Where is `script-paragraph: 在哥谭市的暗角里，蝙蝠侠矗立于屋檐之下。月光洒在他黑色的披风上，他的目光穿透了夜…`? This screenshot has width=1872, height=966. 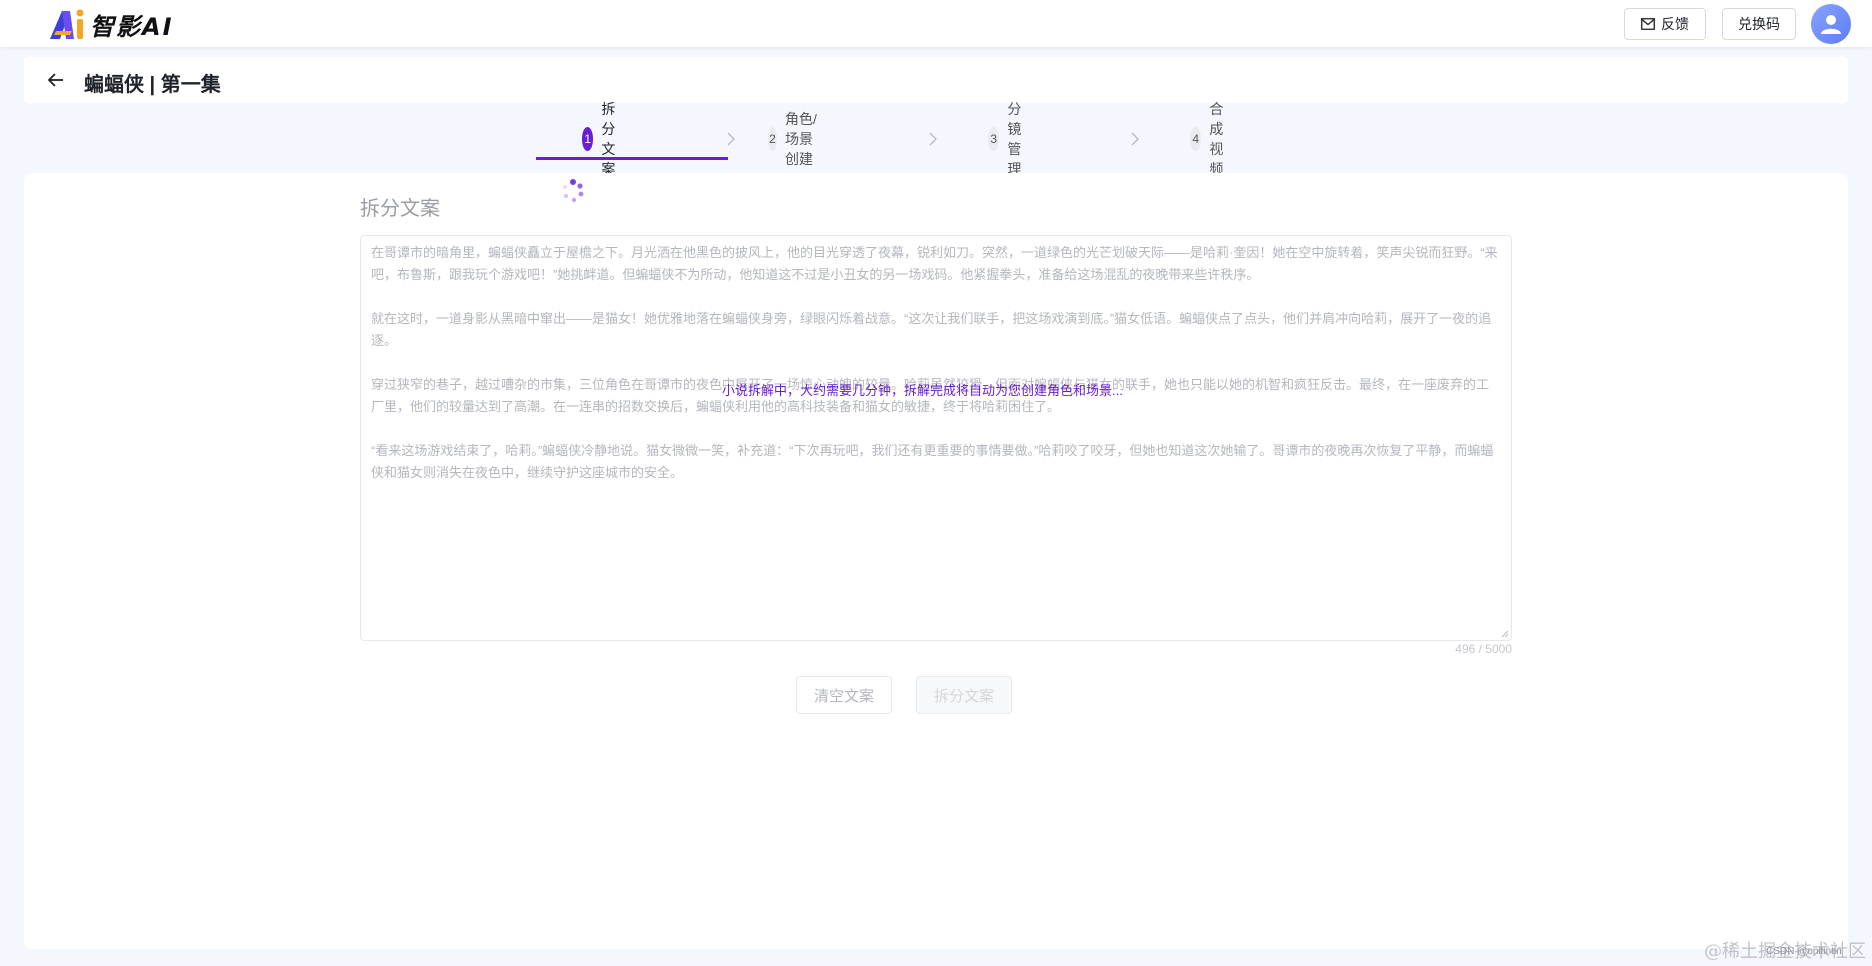 script-paragraph: 在哥谭市的暗角里，蝙蝠侠矗立于屋檐之下。月光洒在他黑色的披风上，他的目光穿透了夜… is located at coordinates (934, 263).